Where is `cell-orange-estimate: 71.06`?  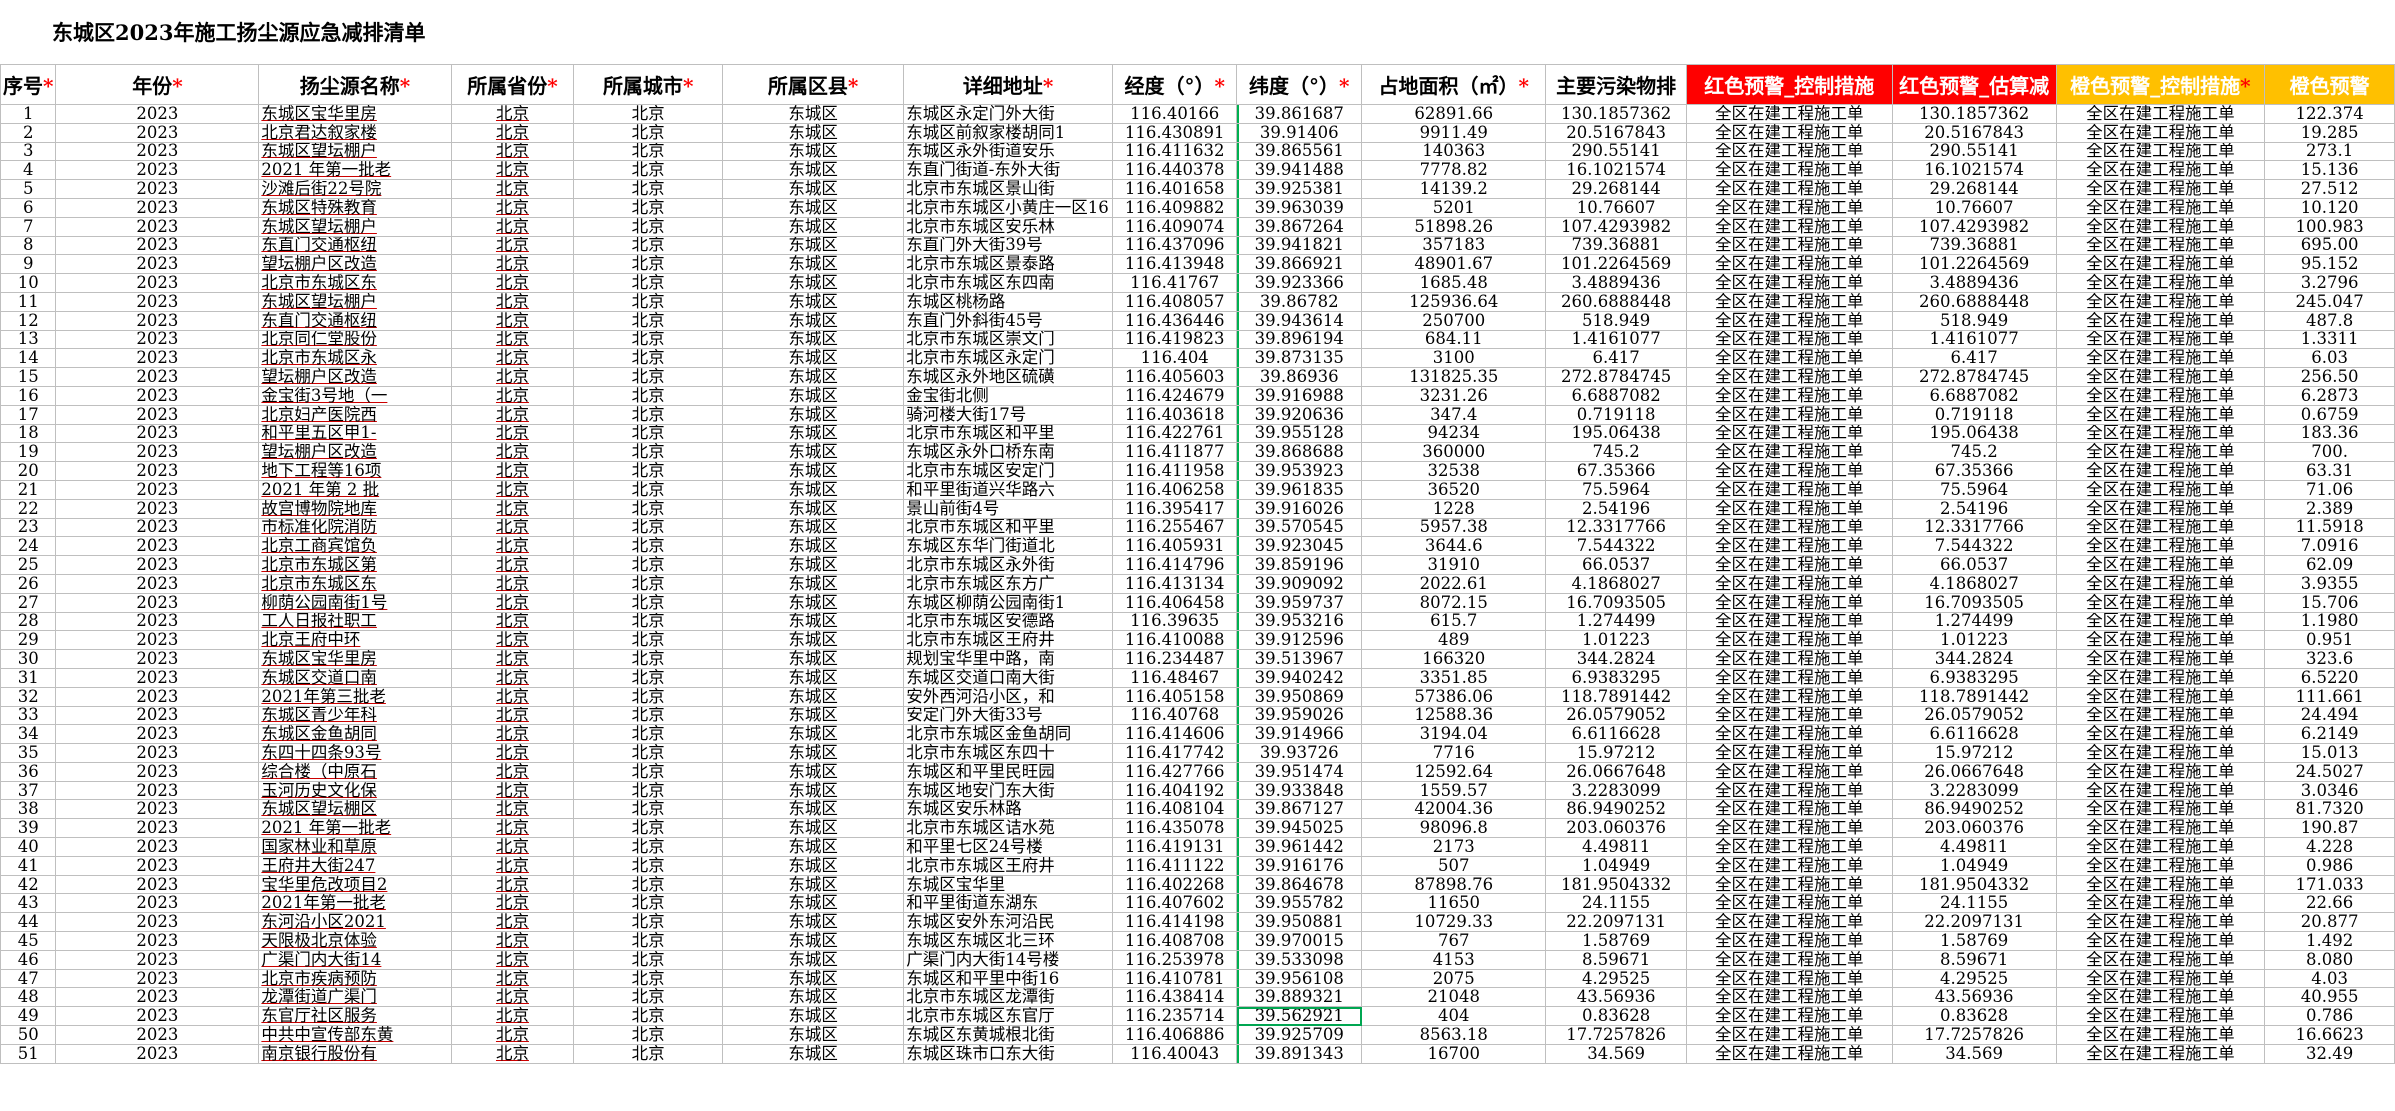 cell-orange-estimate: 71.06 is located at coordinates (2329, 489).